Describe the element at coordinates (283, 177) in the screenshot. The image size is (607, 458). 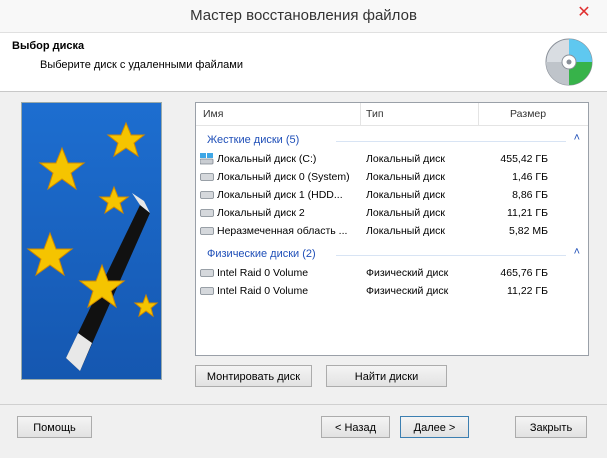
I see `disk-name: Локальный диск 0 (System)` at that location.